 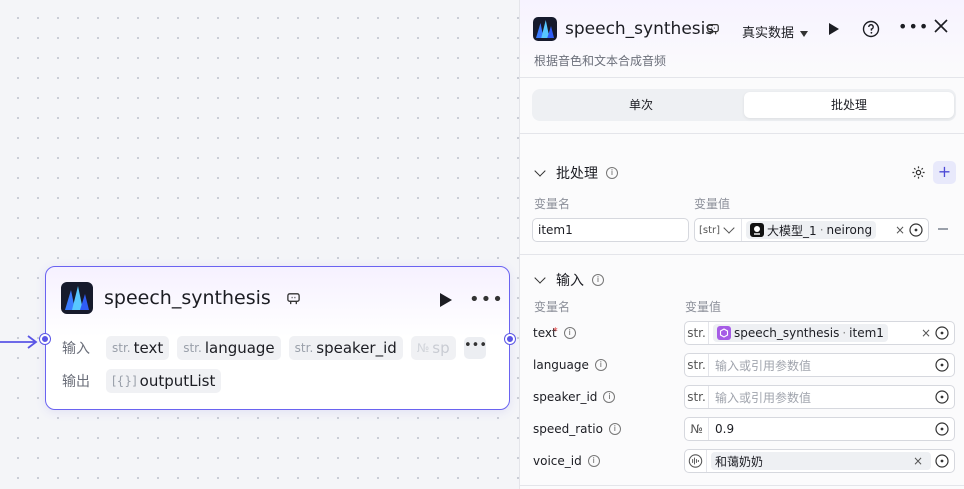 I want to click on panel-title: speech_synthesis, so click(x=640, y=29).